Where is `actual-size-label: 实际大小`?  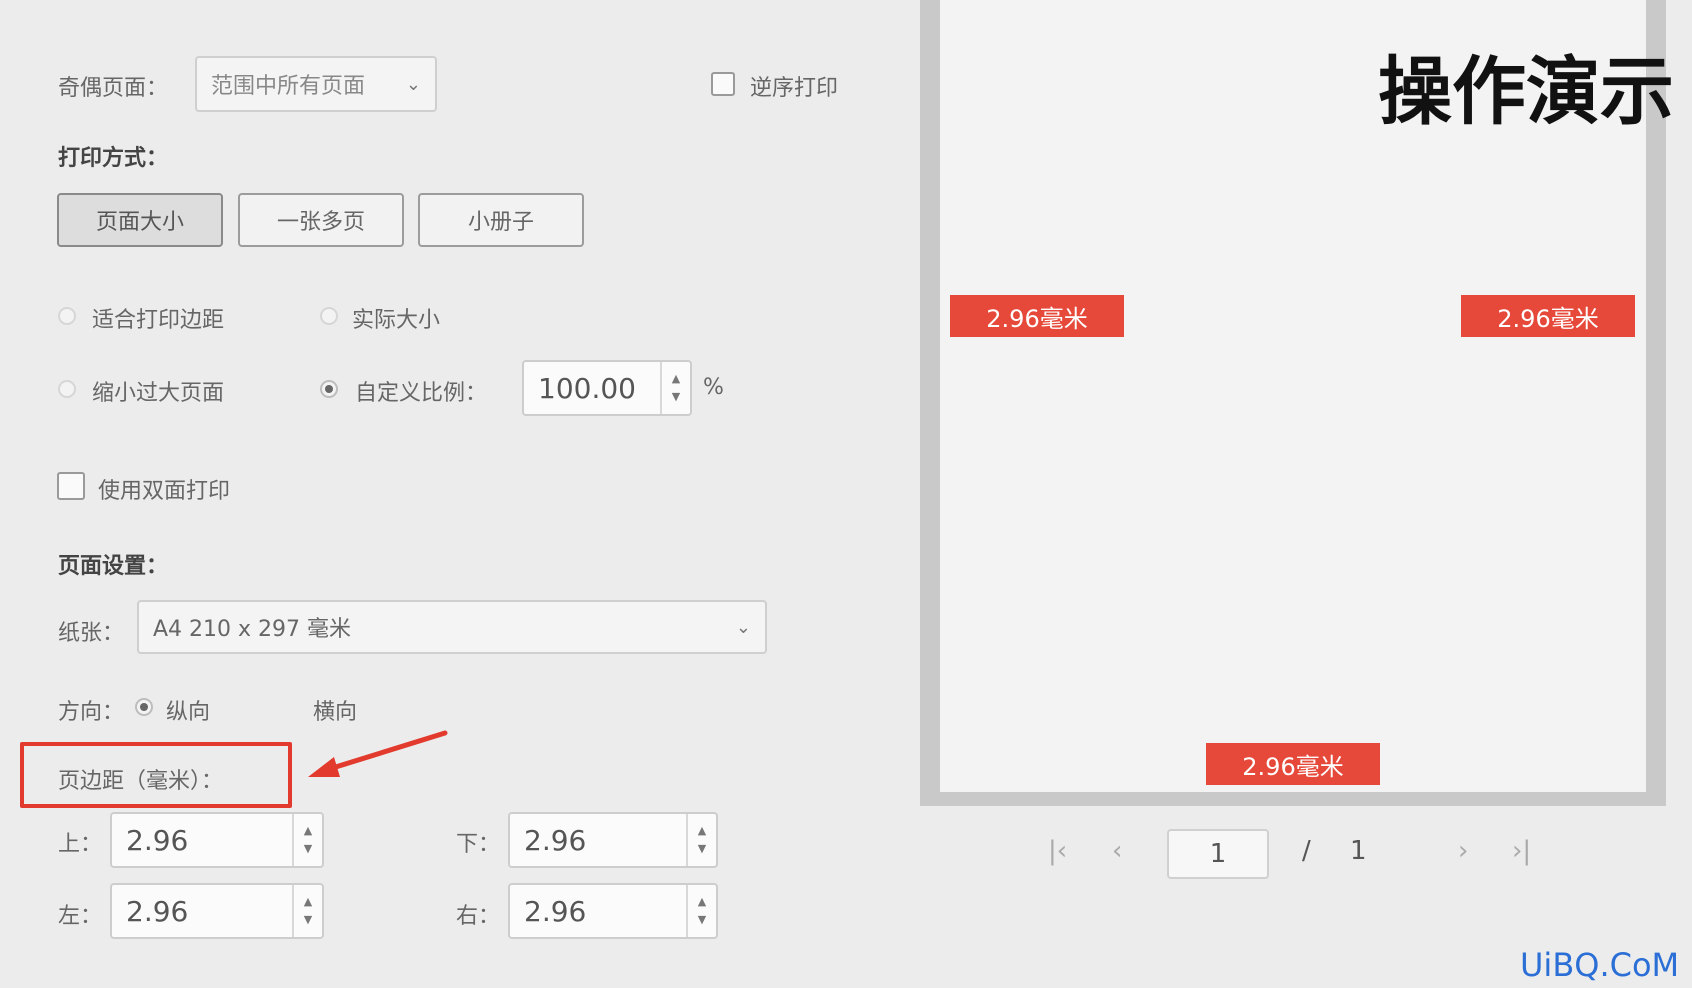
actual-size-label: 实际大小 is located at coordinates (396, 320).